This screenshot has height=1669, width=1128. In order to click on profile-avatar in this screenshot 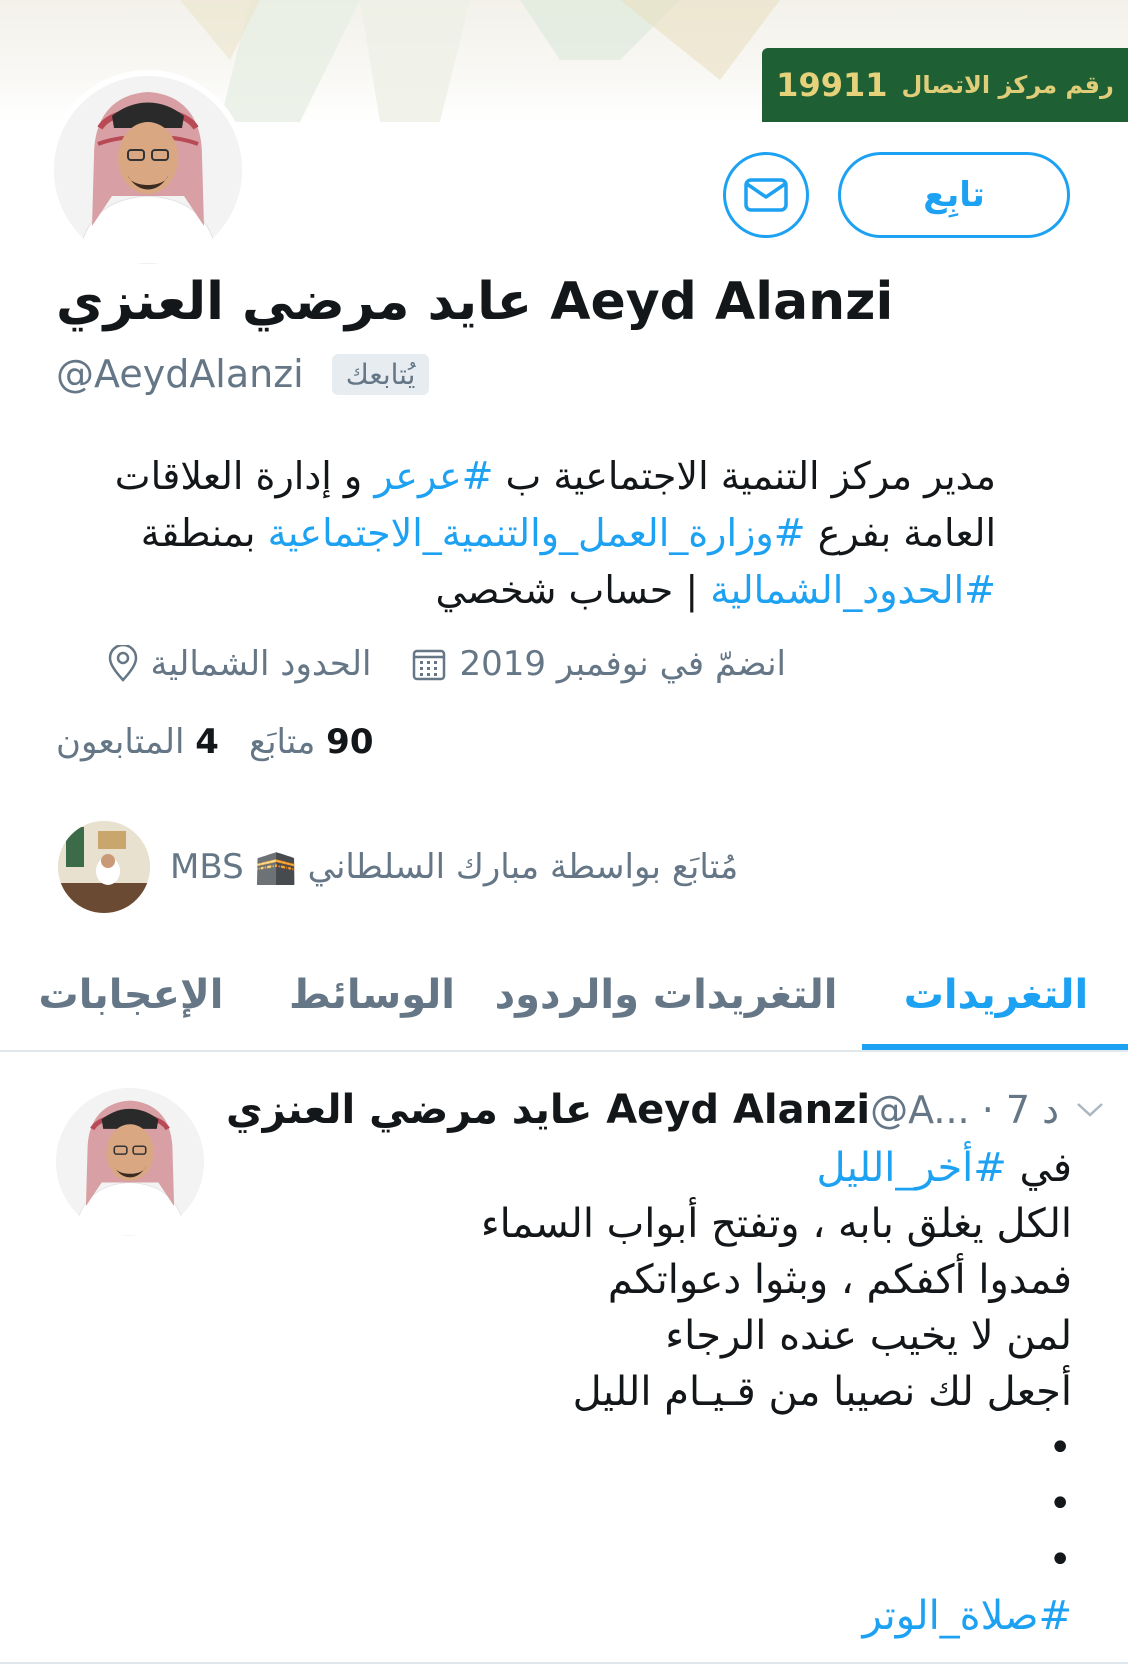, I will do `click(148, 170)`.